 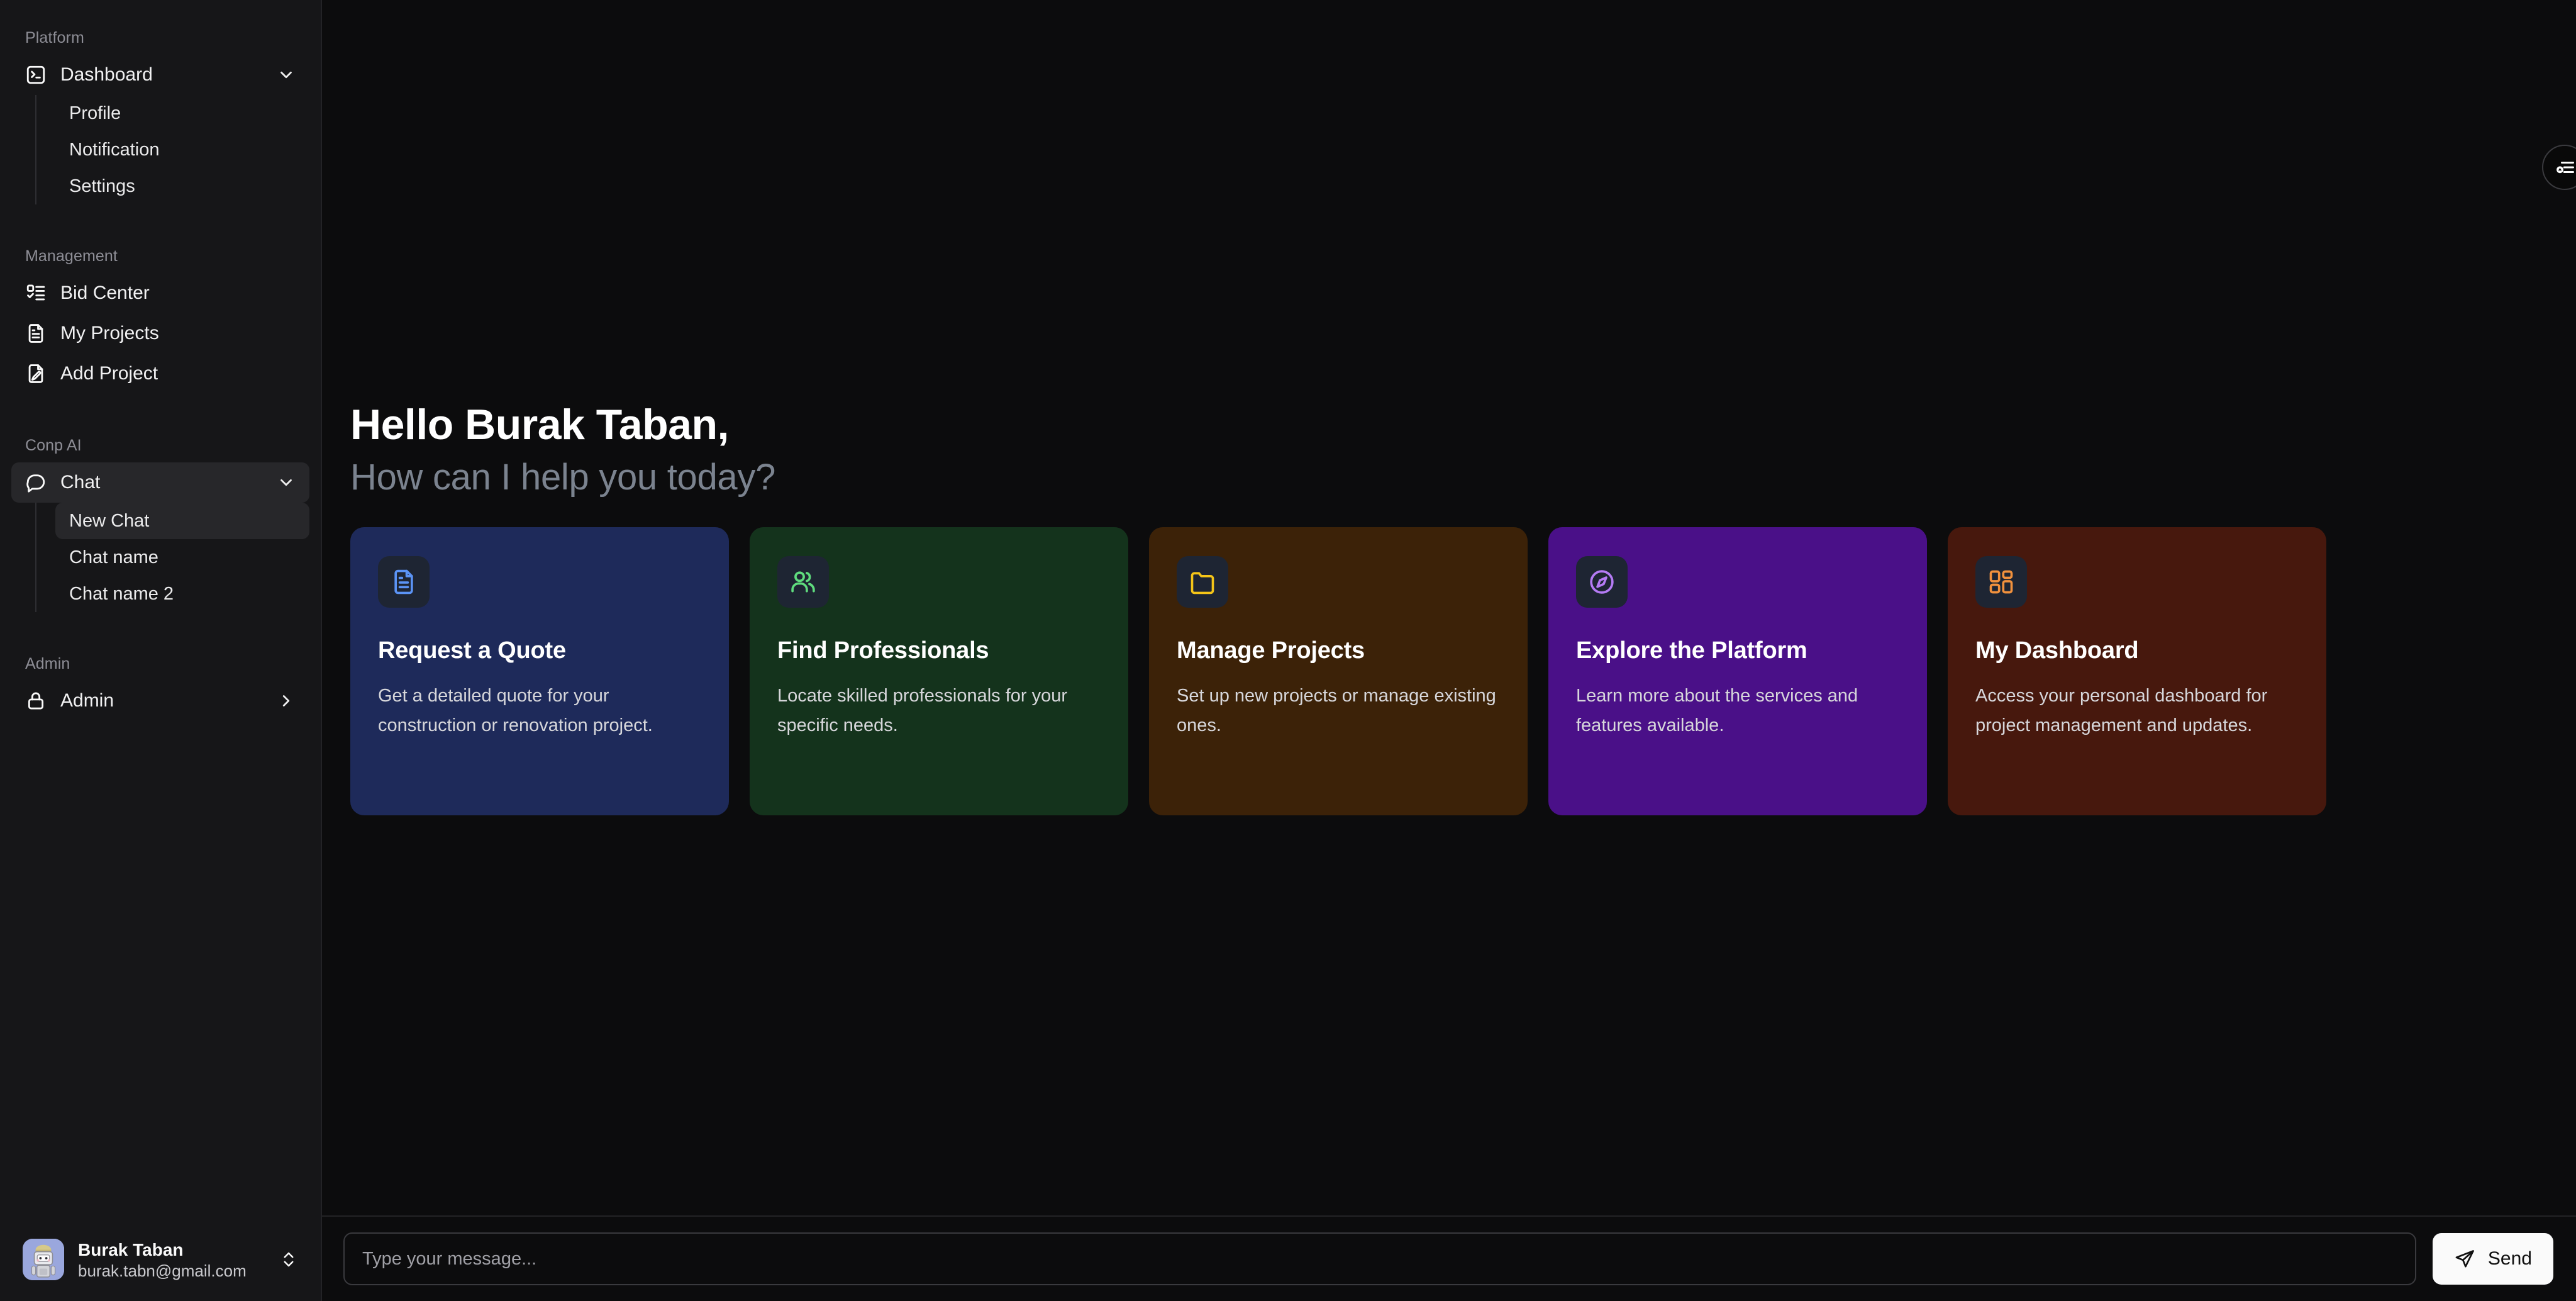 What do you see at coordinates (1379, 1258) in the screenshot?
I see `message-input` at bounding box center [1379, 1258].